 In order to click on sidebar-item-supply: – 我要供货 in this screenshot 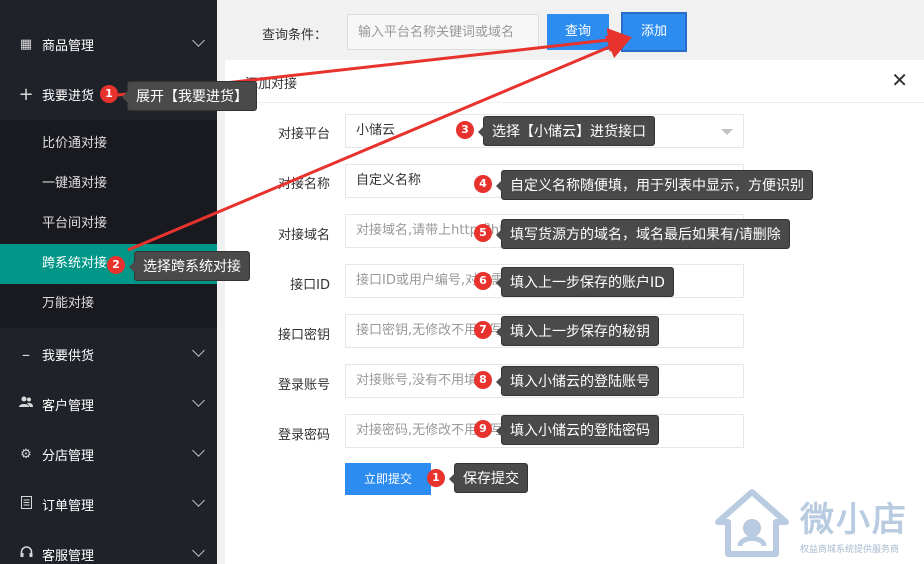, I will do `click(108, 354)`.